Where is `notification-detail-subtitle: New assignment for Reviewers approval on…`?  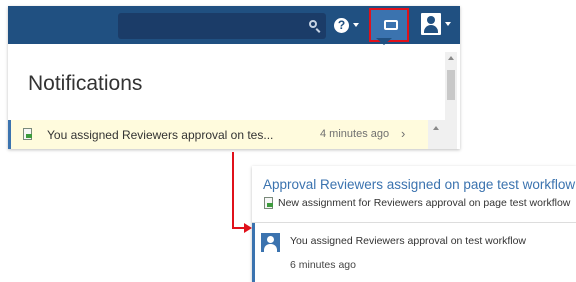 notification-detail-subtitle: New assignment for Reviewers approval on… is located at coordinates (417, 203).